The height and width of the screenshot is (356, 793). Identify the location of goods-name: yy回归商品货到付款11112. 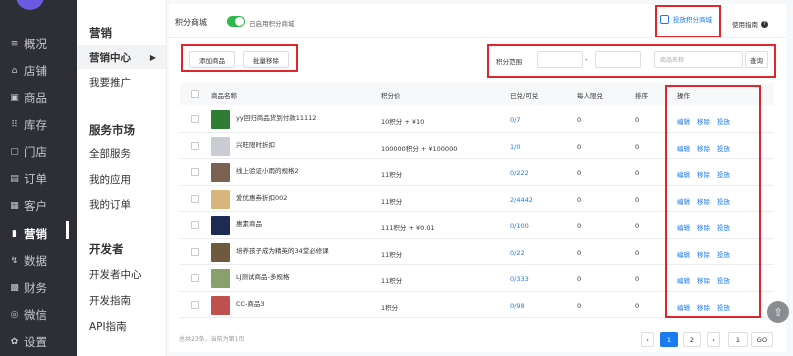
(276, 117).